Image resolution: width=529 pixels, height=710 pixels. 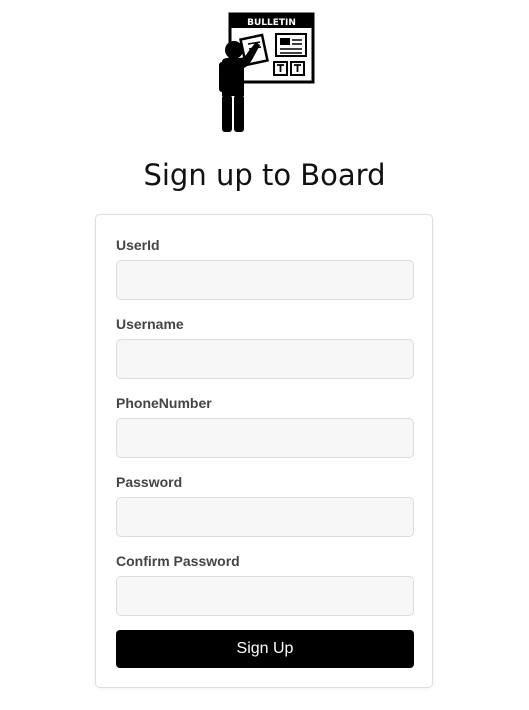 I want to click on page-title: Sign up to Board, so click(x=264, y=175).